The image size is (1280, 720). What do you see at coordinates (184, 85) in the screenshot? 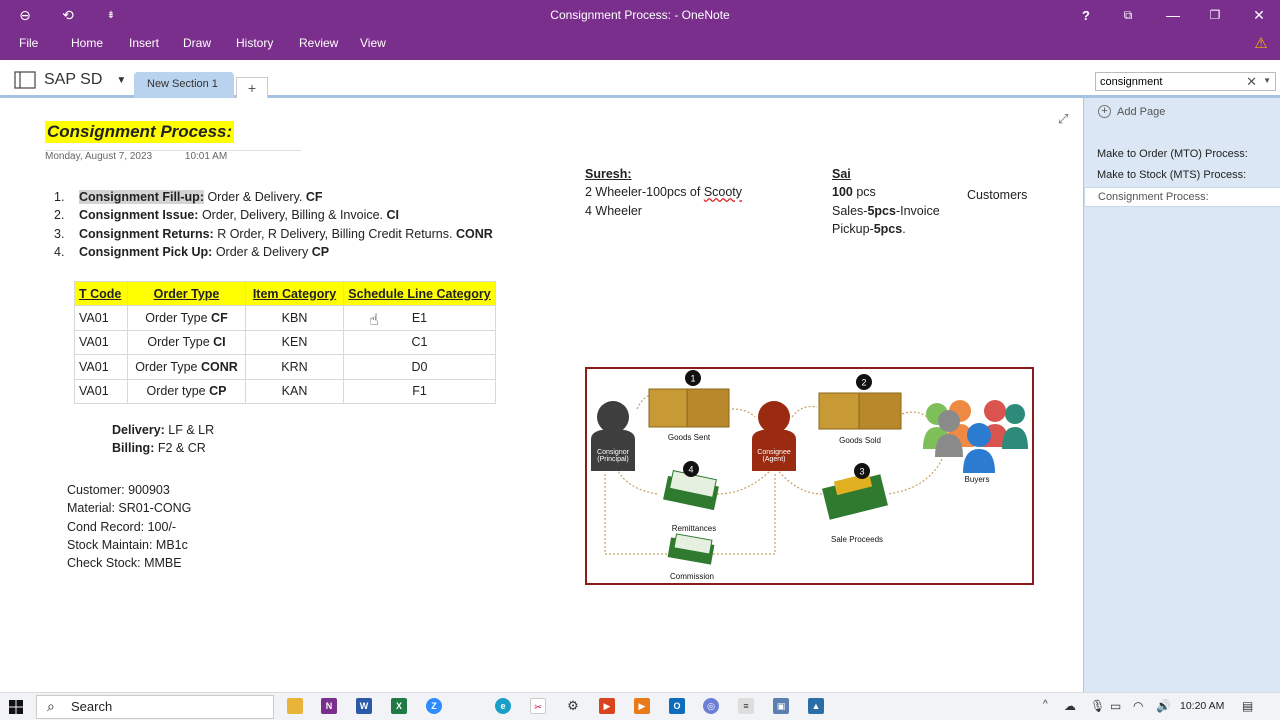
I see `tab-new-section-1: New Section 1` at bounding box center [184, 85].